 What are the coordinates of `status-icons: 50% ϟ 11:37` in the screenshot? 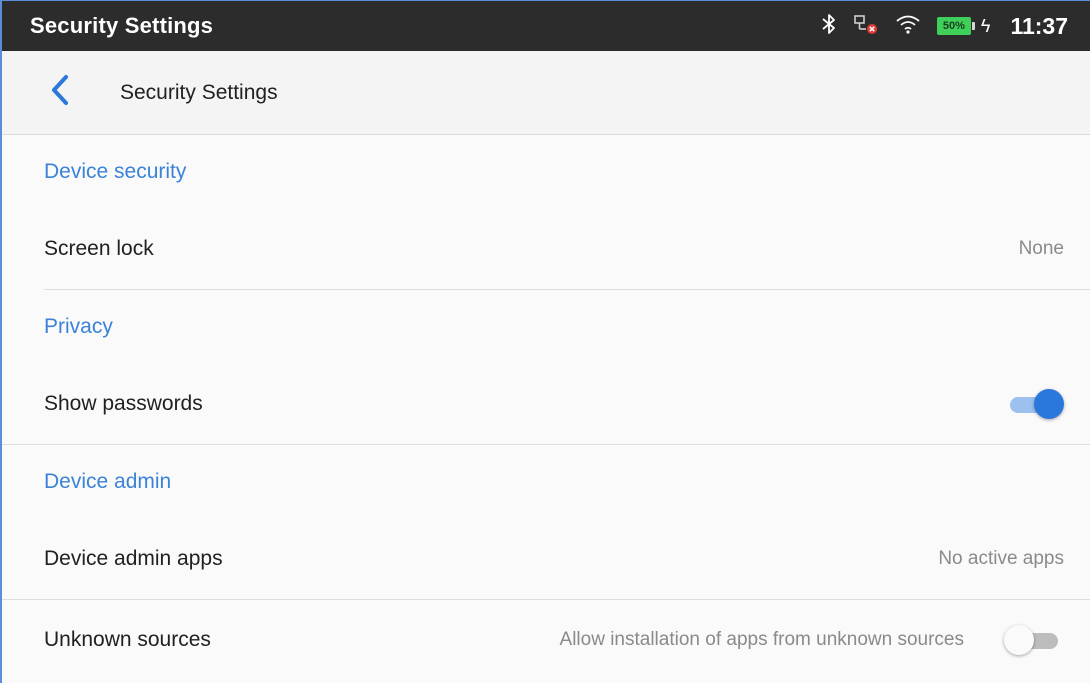 It's located at (944, 26).